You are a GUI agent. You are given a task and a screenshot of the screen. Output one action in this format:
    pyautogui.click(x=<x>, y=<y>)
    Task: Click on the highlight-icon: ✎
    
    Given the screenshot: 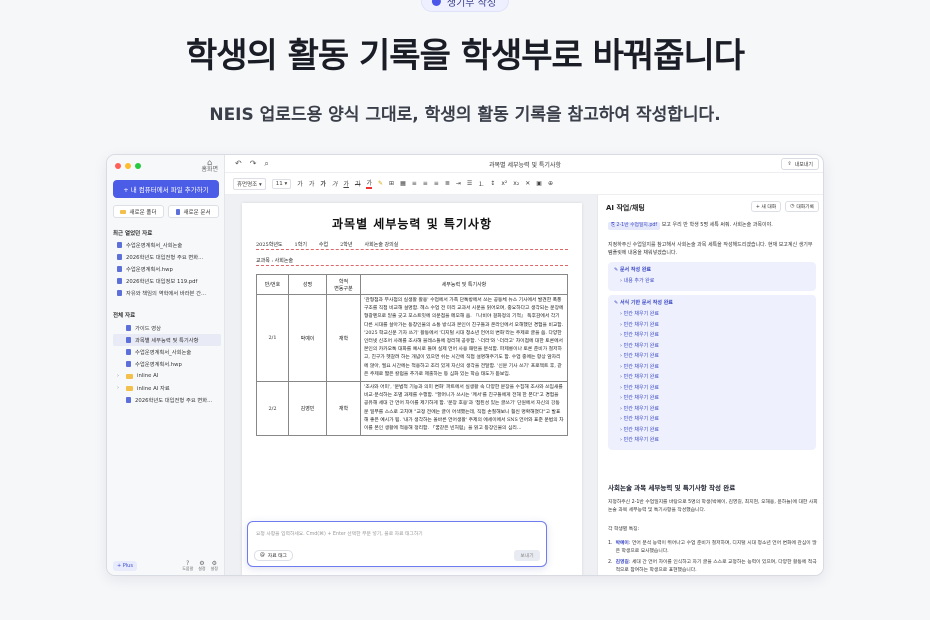 What is the action you would take?
    pyautogui.click(x=380, y=183)
    